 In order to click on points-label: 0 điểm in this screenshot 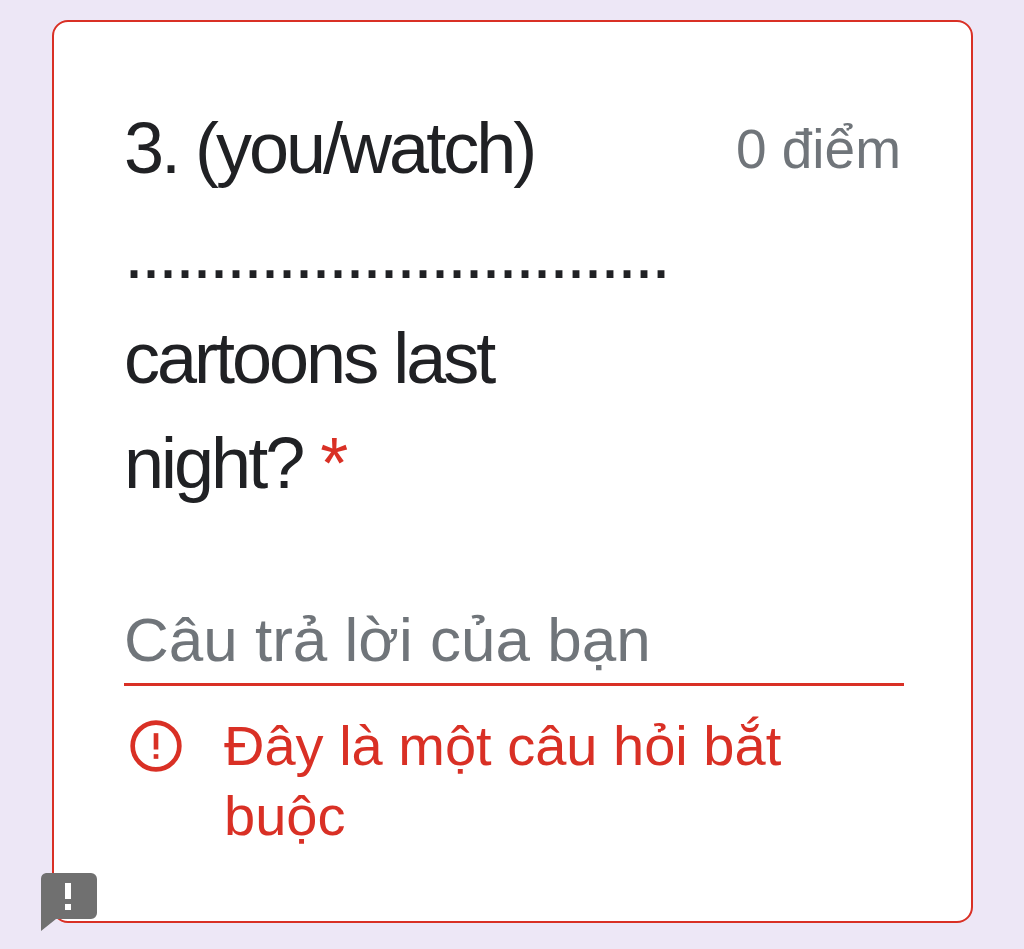, I will do `click(818, 149)`.